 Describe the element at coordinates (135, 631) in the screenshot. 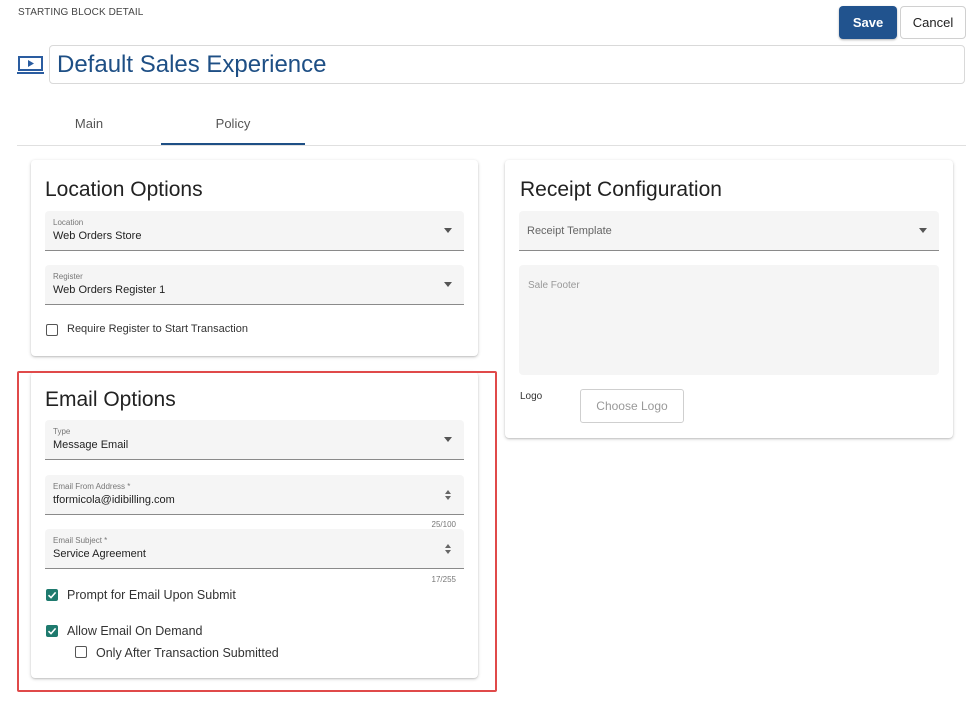

I see `allow-email-on-demand-label: Allow Email On Demand` at that location.